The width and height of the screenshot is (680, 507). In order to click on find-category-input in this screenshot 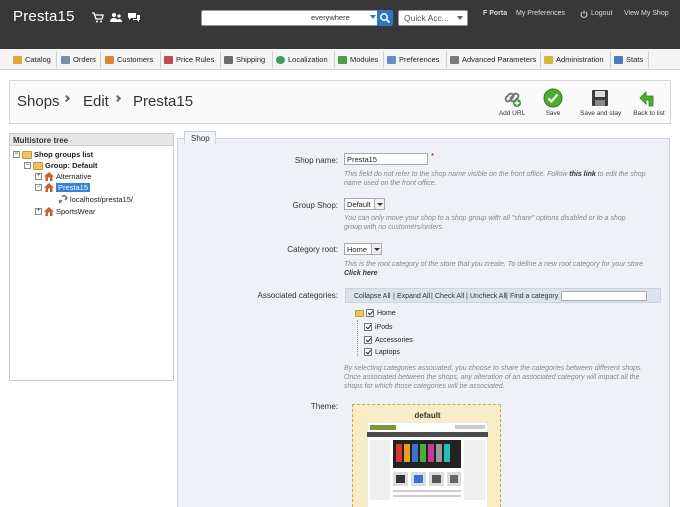, I will do `click(604, 296)`.